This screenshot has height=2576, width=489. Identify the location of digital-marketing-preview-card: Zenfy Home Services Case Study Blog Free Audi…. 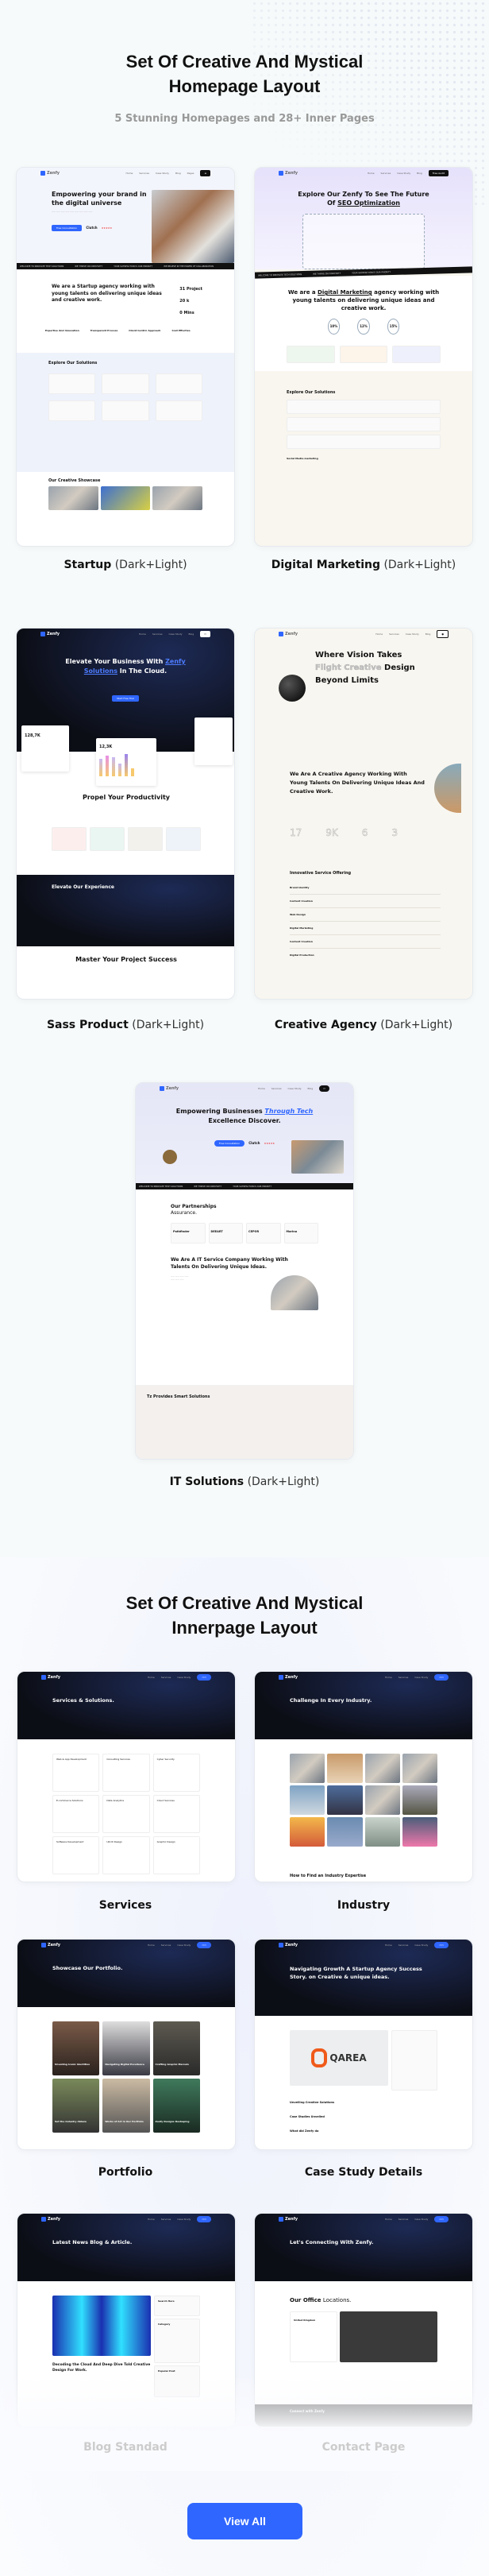
(363, 357).